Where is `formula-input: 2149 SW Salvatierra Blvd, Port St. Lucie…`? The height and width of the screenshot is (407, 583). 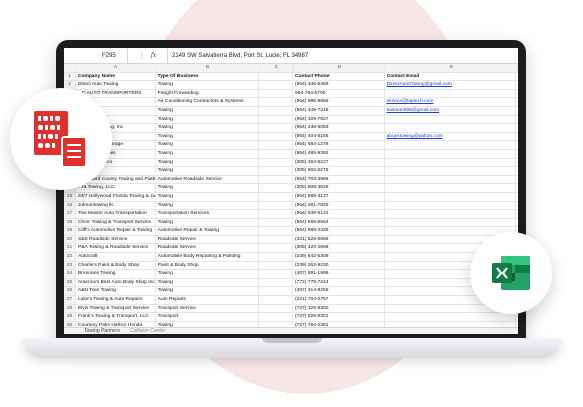
formula-input: 2149 SW Salvatierra Blvd, Port St. Lucie… is located at coordinates (238, 56).